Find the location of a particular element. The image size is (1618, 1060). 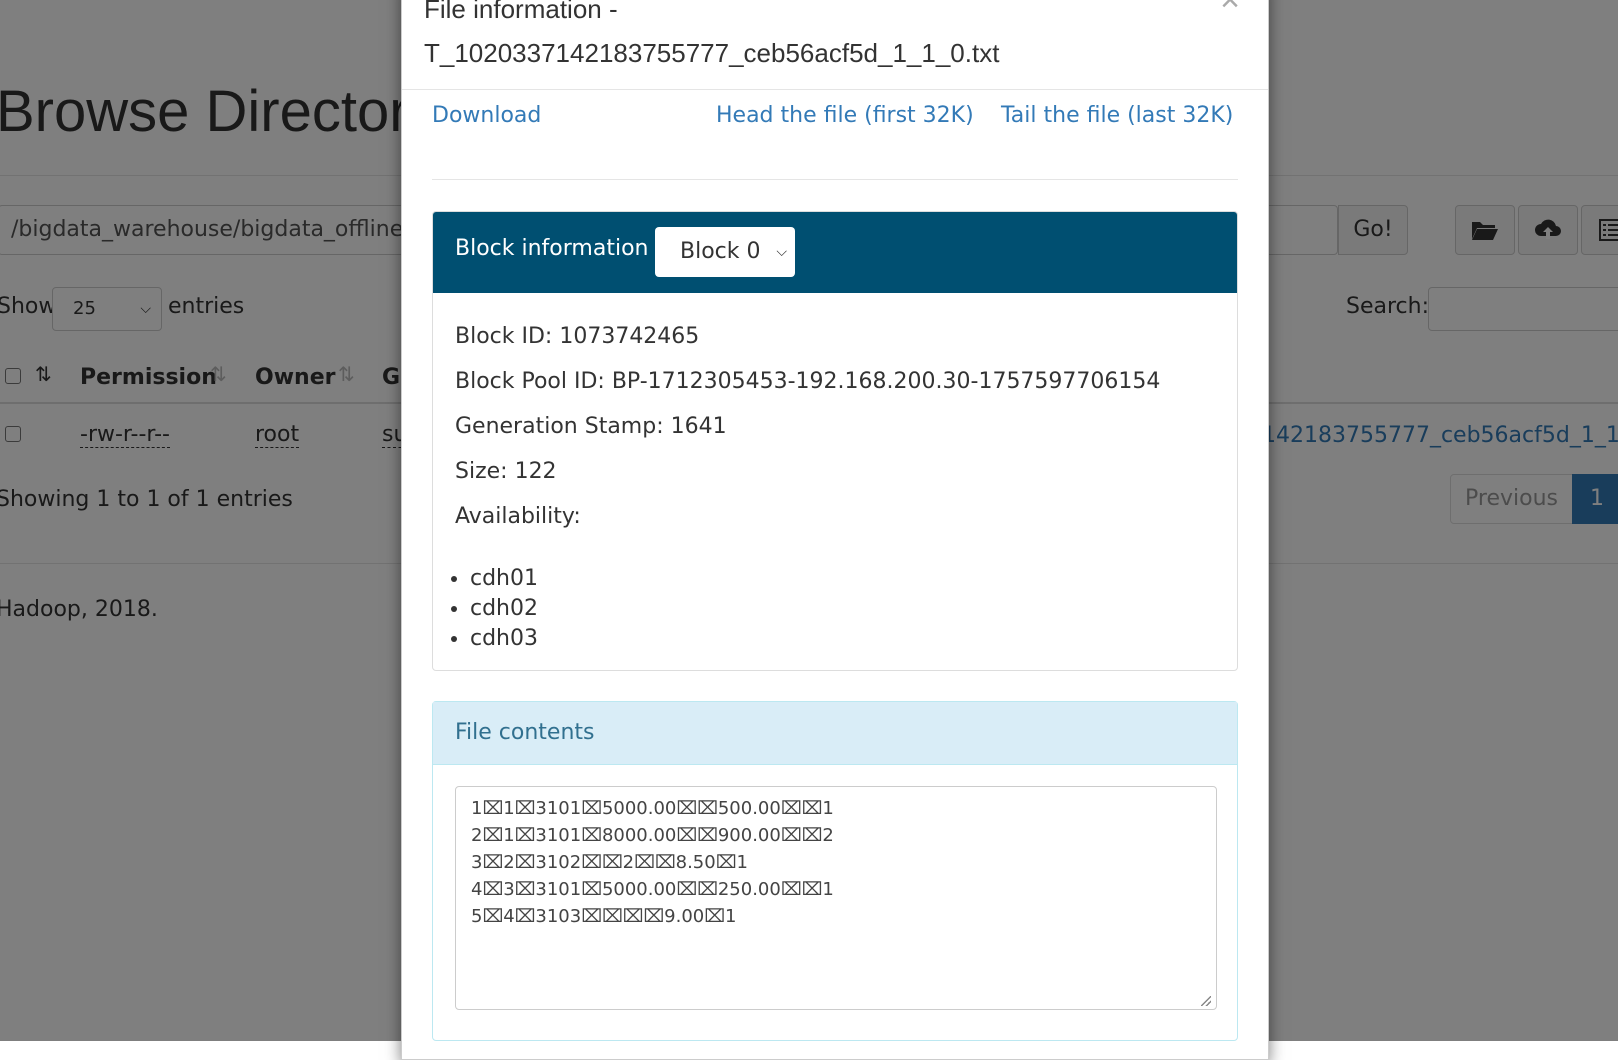

block-info-header: Block information -- Block 0 ⌵ is located at coordinates (835, 252).